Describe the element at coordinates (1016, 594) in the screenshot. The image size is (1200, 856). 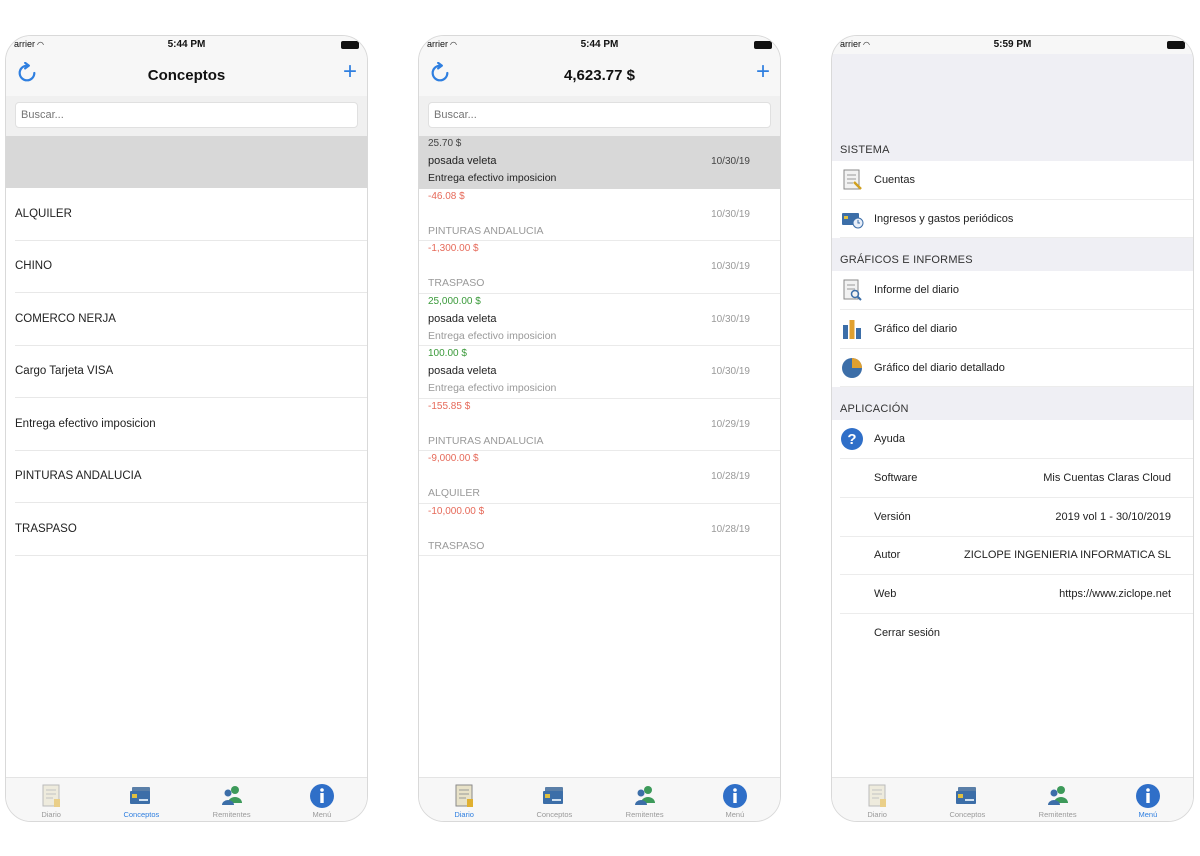
I see `menu-item-web: Web https://www.ziclope.net` at that location.